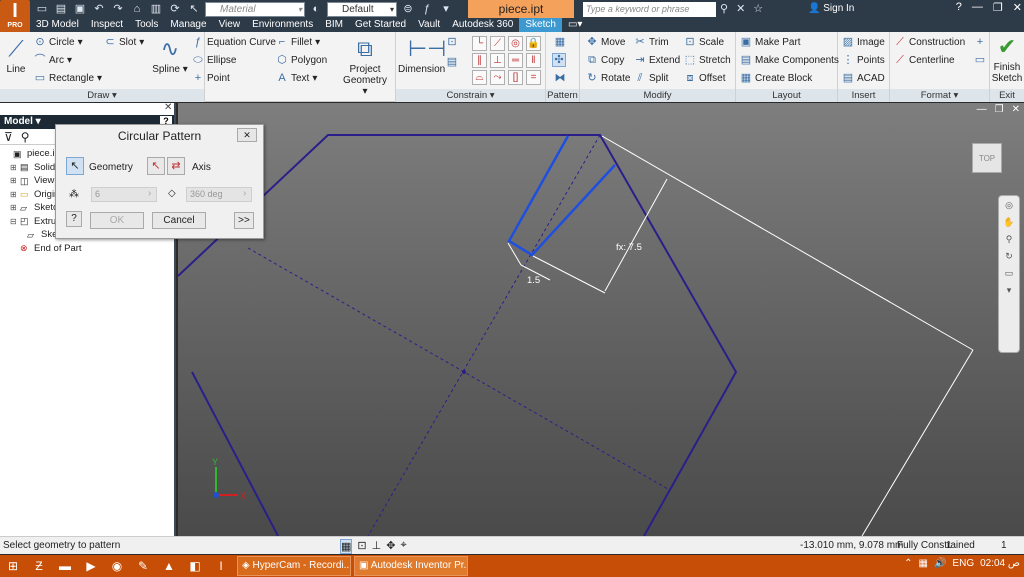 Image resolution: width=1024 pixels, height=577 pixels. What do you see at coordinates (560, 78) in the screenshot?
I see `mirror-button: ⧓` at bounding box center [560, 78].